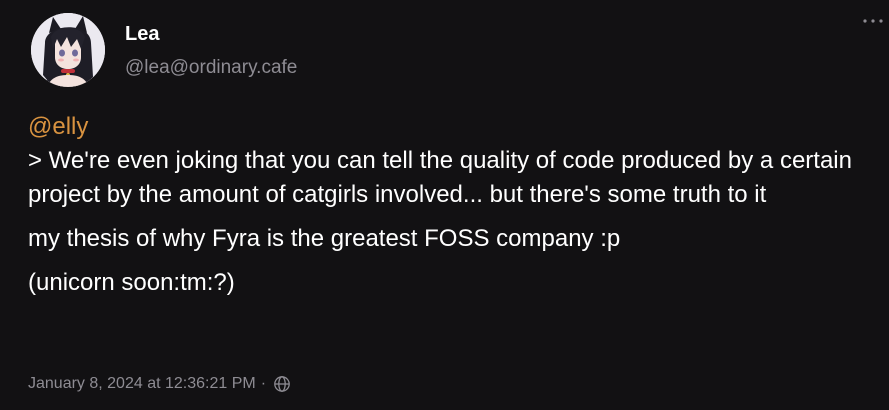 This screenshot has height=410, width=889. Describe the element at coordinates (131, 282) in the screenshot. I see `post-paragraph: (unicorn soon:tm:?)` at that location.